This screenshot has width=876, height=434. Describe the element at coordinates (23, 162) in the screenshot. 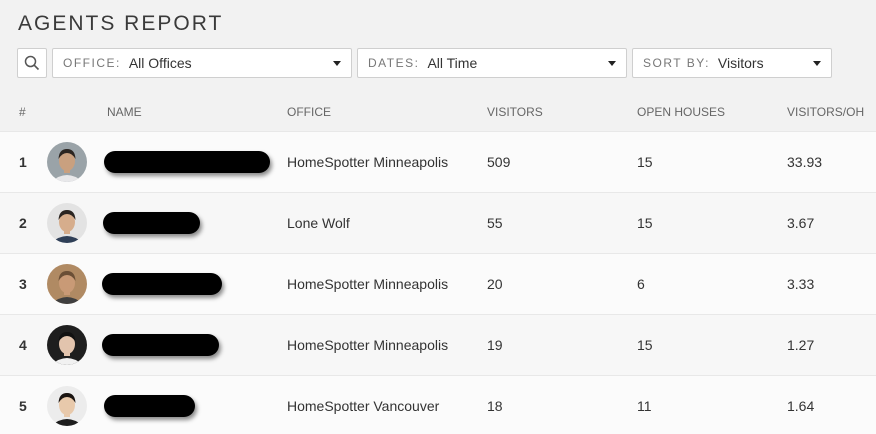

I see `rank-cell: 1` at that location.